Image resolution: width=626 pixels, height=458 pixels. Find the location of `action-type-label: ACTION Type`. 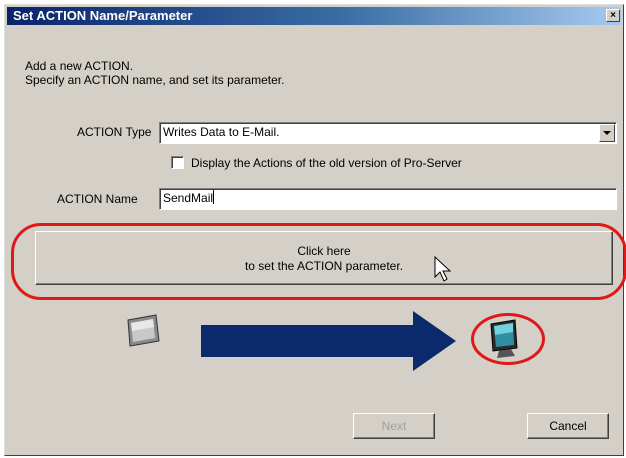

action-type-label: ACTION Type is located at coordinates (114, 132).